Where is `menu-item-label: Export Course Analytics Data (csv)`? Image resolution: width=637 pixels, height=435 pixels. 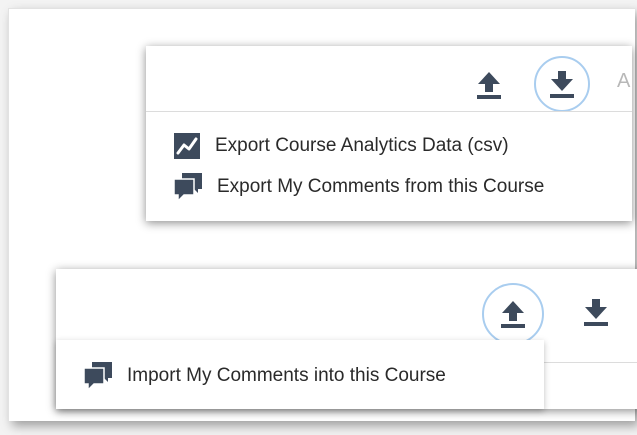 menu-item-label: Export Course Analytics Data (csv) is located at coordinates (362, 145).